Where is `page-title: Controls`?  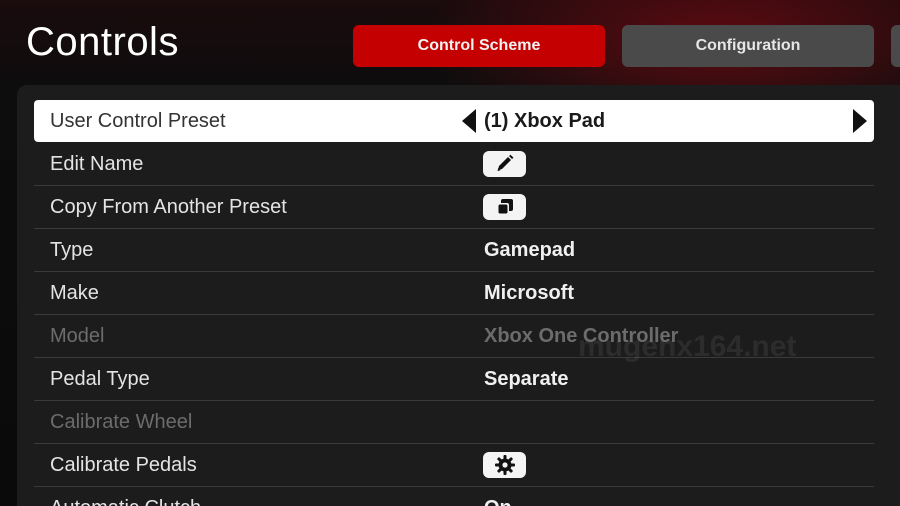
page-title: Controls is located at coordinates (102, 42).